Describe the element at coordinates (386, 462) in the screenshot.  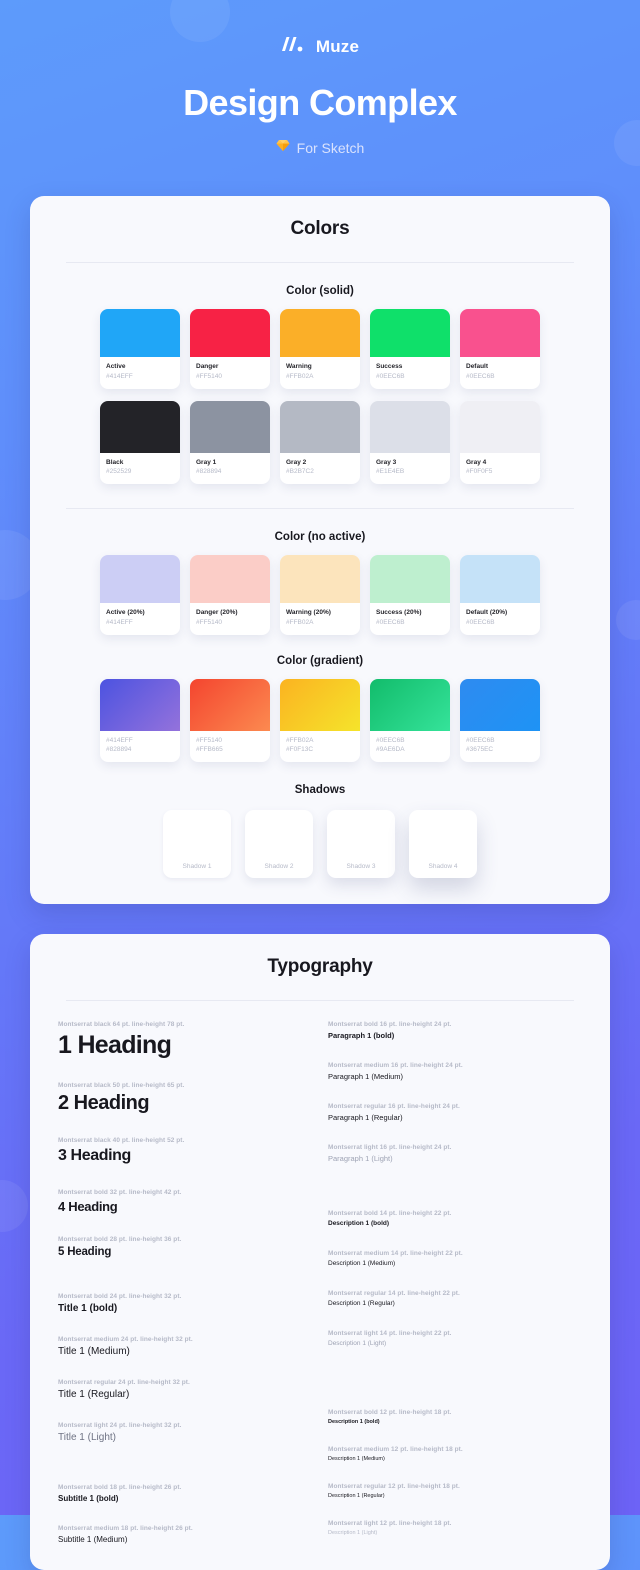
I see `color-swatch-name: Gray 3` at that location.